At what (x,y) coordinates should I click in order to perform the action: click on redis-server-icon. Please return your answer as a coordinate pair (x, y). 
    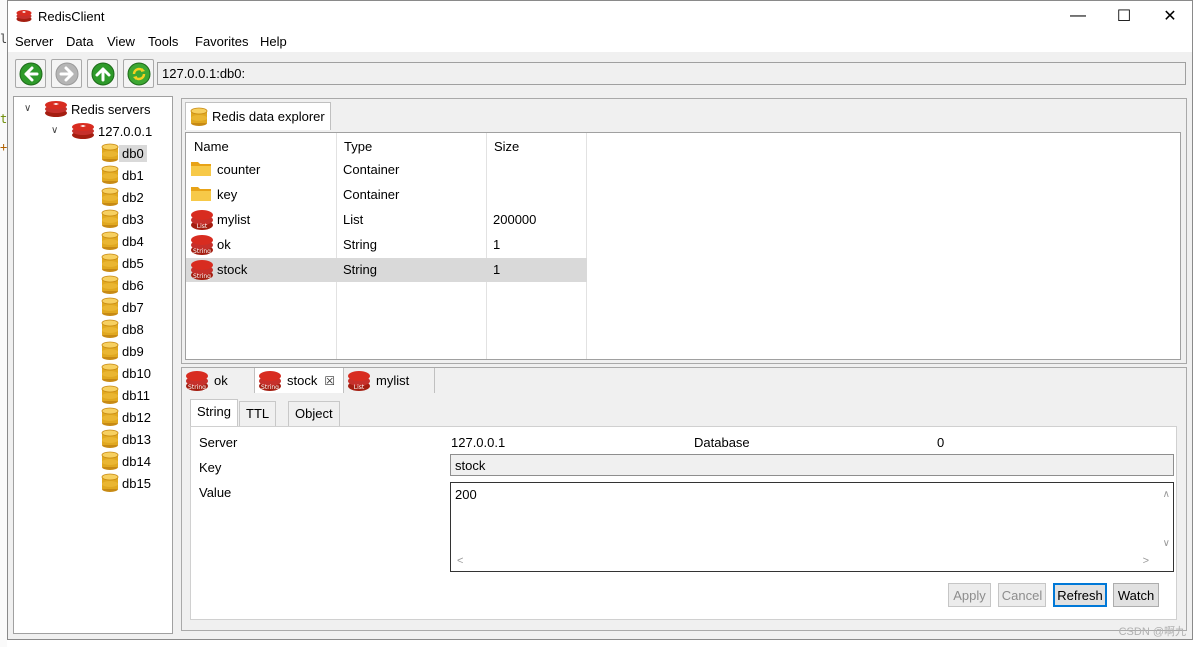
    Looking at the image, I should click on (83, 131).